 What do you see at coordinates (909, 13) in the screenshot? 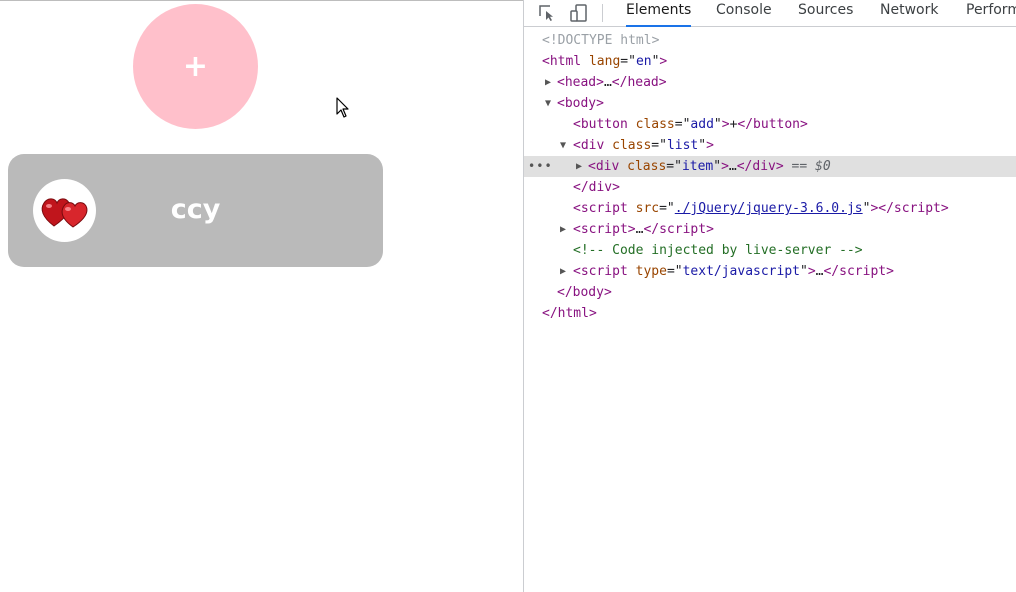
I see `tab-network: Network` at bounding box center [909, 13].